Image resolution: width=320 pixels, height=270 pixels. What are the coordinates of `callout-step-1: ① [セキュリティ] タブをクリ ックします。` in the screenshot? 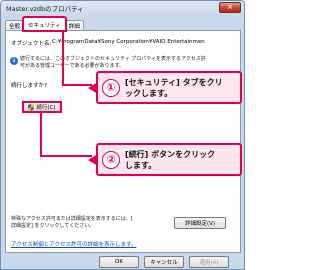 It's located at (165, 87).